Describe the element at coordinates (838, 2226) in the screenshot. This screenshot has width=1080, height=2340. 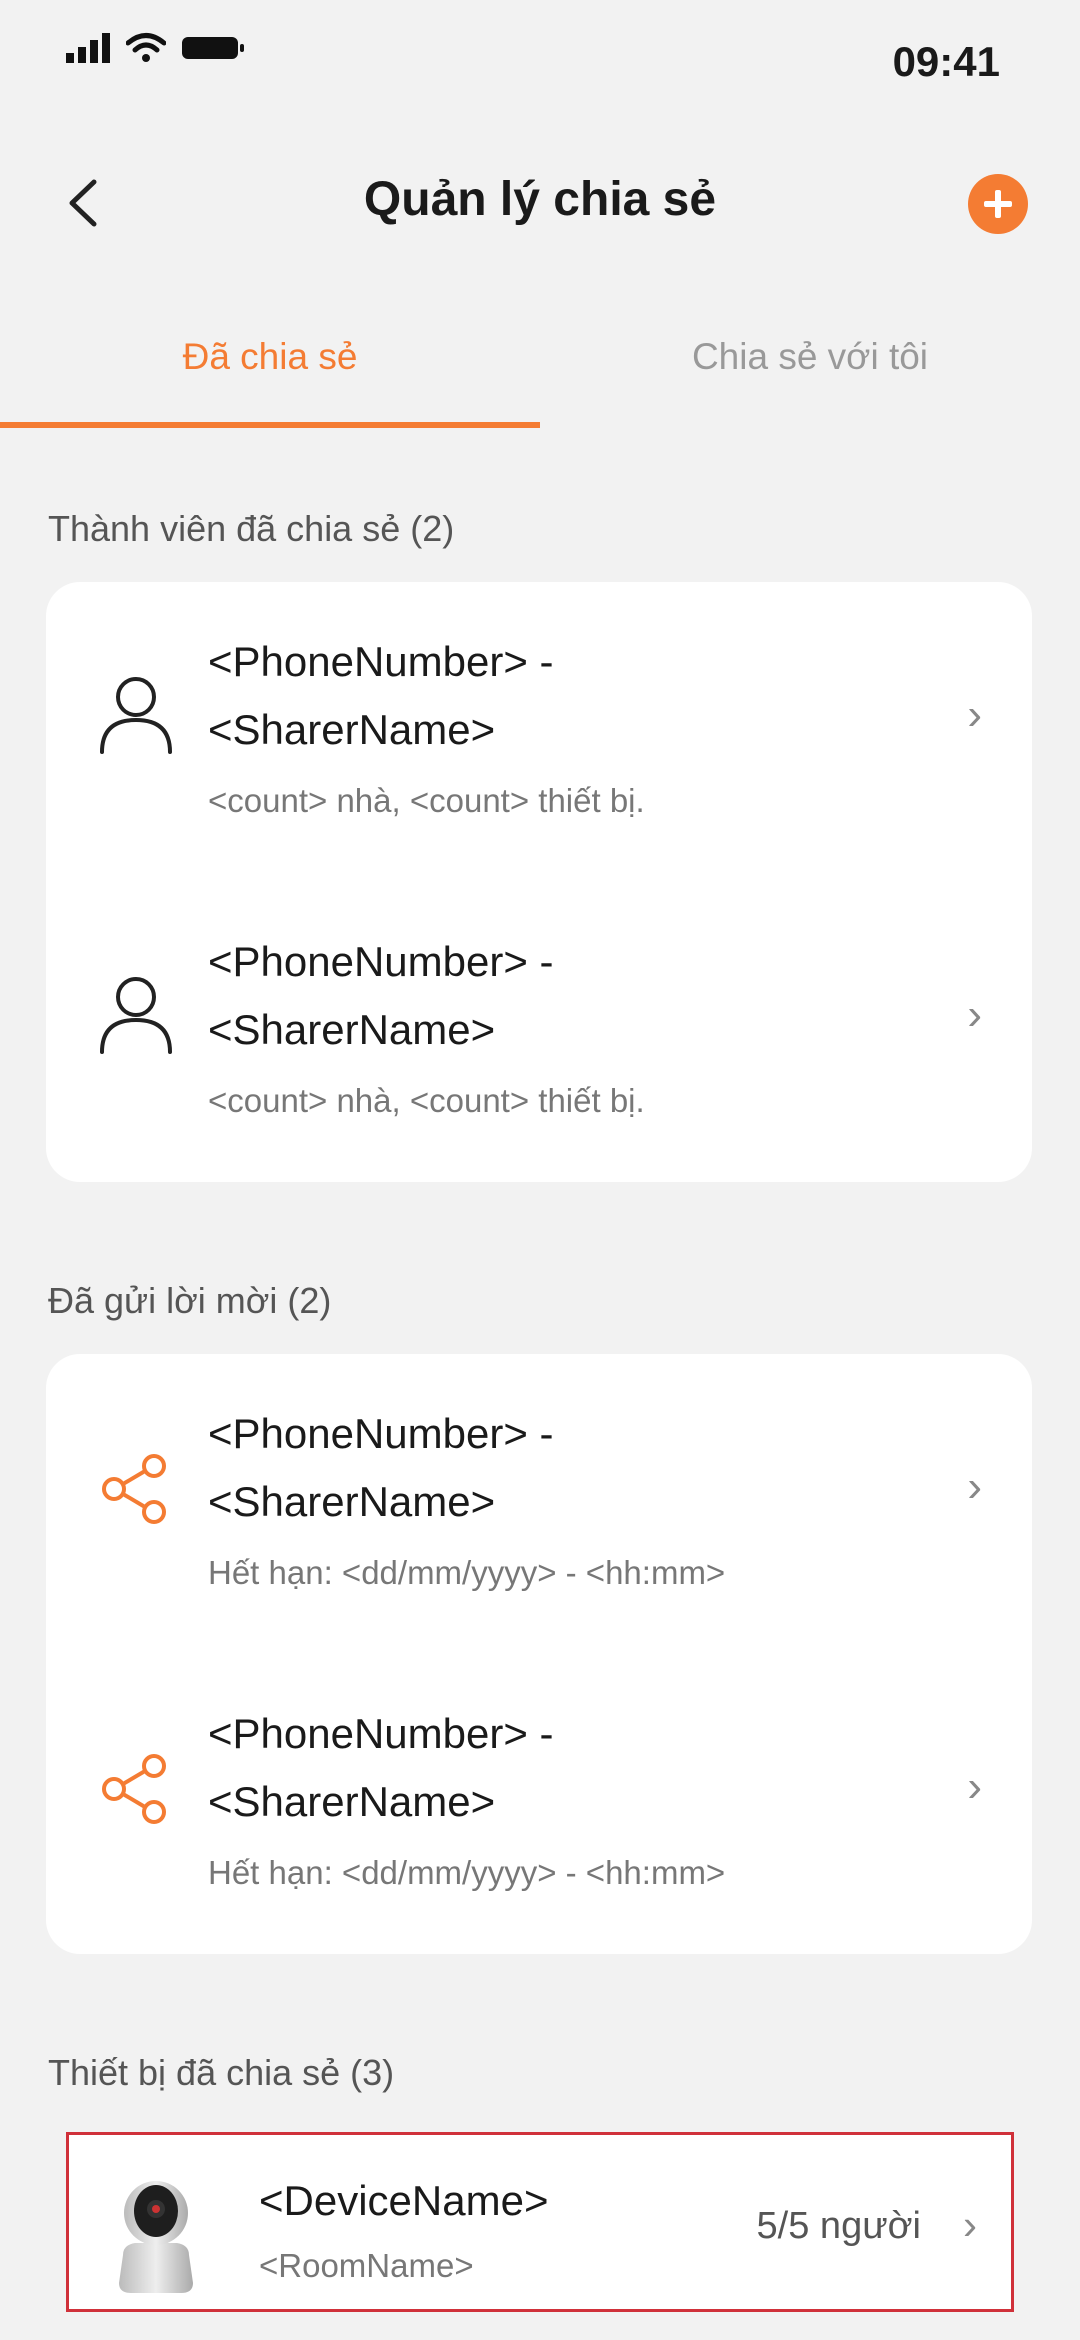
I see `device-share-count: 5/5 người` at that location.